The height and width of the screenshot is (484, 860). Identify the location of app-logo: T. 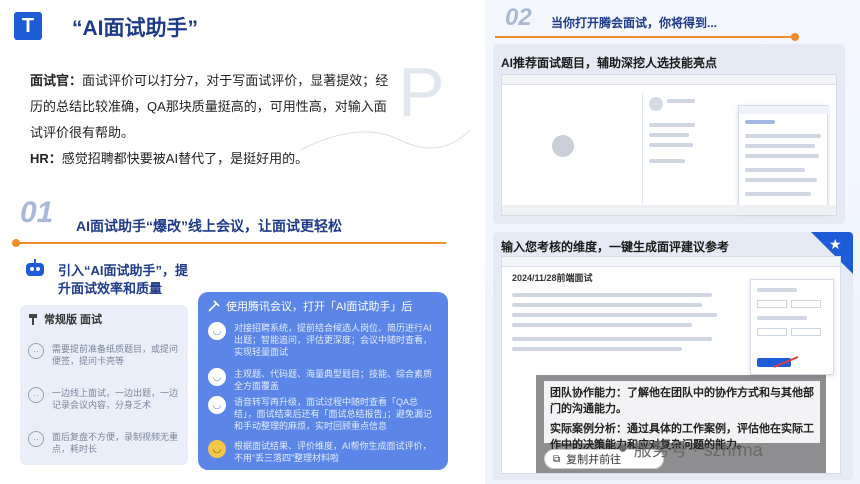
(28, 26).